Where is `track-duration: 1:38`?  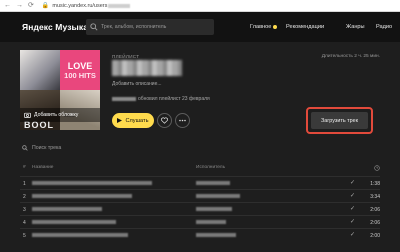 track-duration: 1:38 is located at coordinates (375, 184).